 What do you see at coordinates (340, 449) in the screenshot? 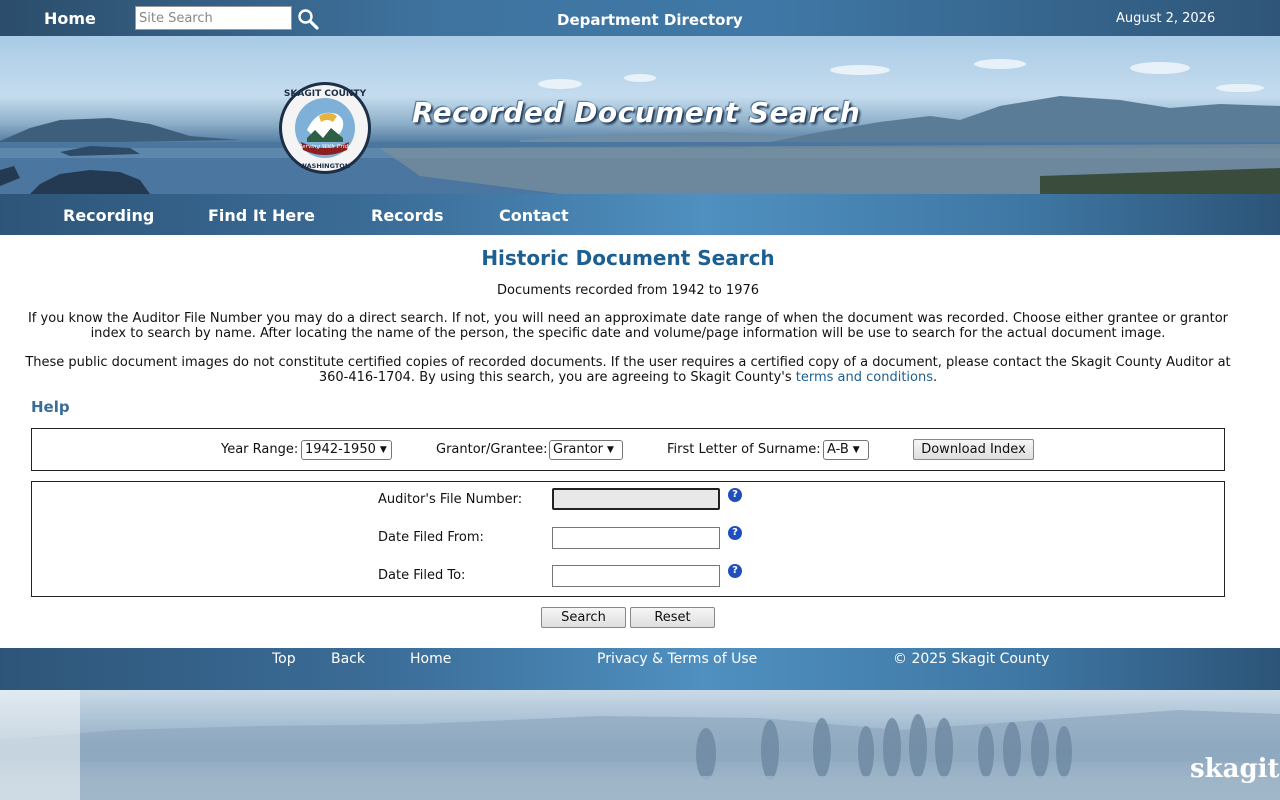
I see `year-range-value: 1942-1950` at bounding box center [340, 449].